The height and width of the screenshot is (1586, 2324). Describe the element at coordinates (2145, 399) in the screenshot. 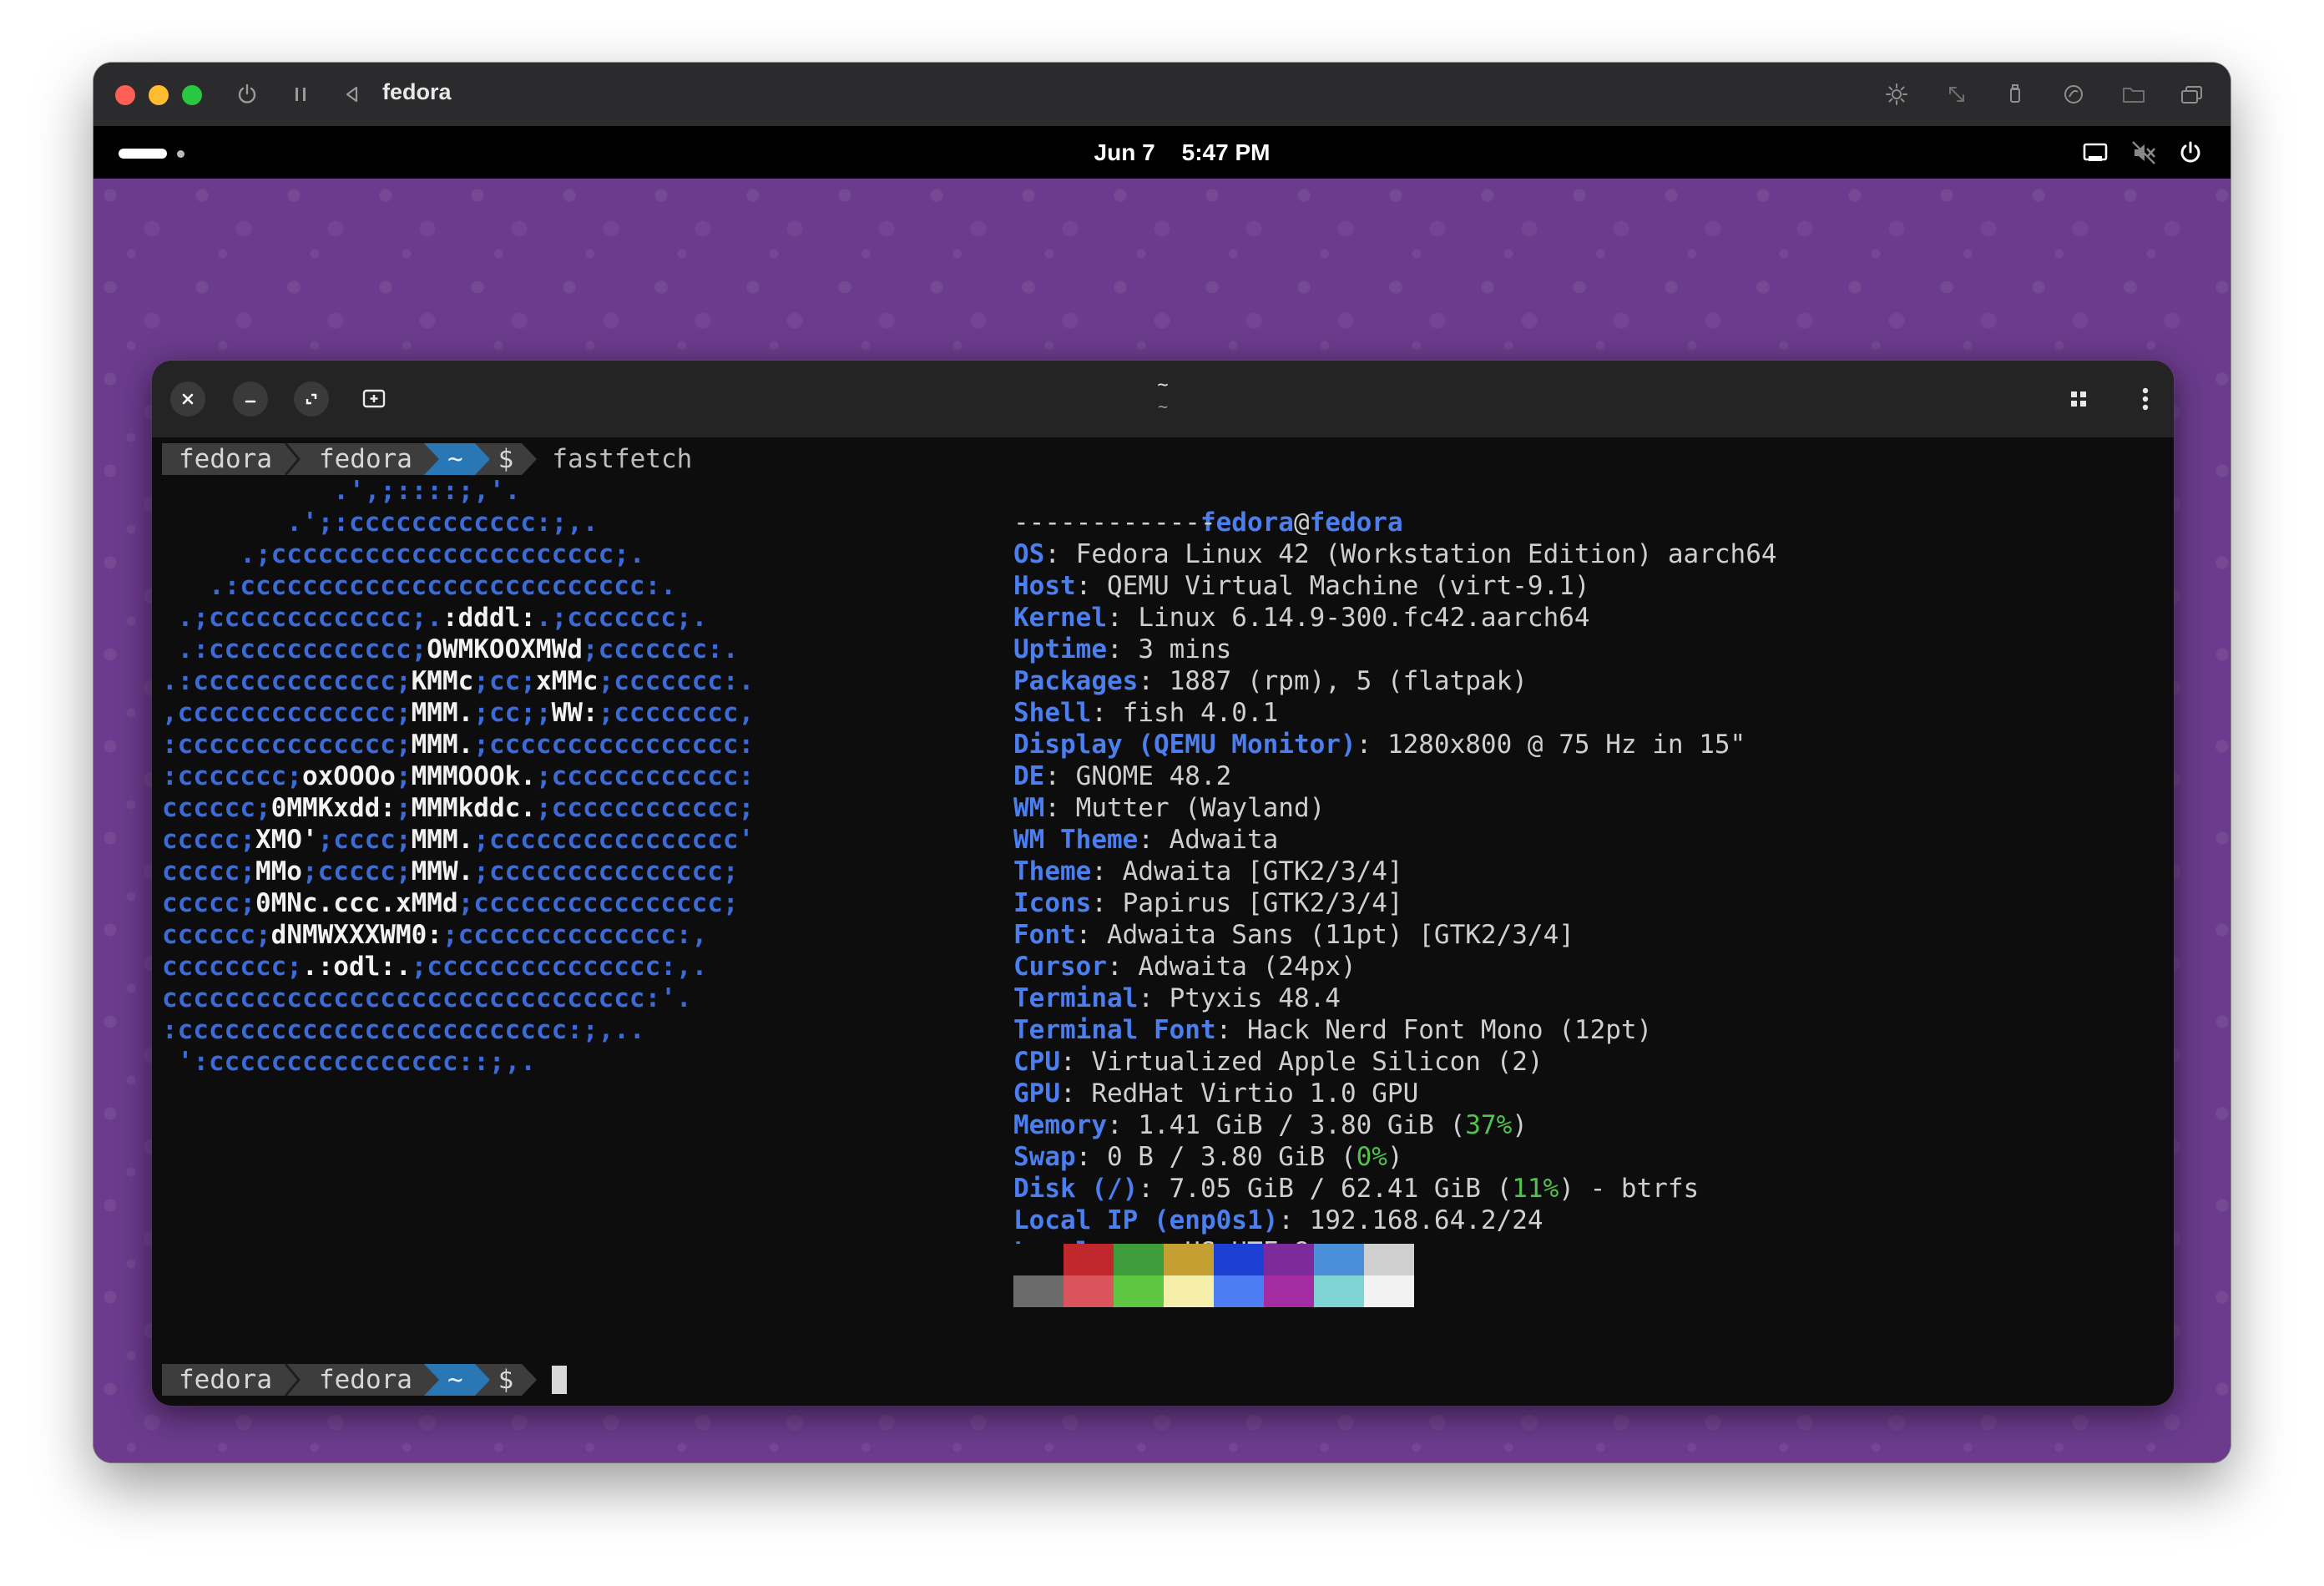

I see `menu-kebab-icon` at that location.